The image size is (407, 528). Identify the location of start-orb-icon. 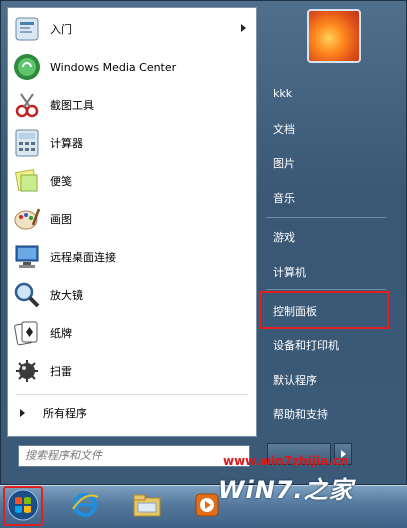
(23, 506).